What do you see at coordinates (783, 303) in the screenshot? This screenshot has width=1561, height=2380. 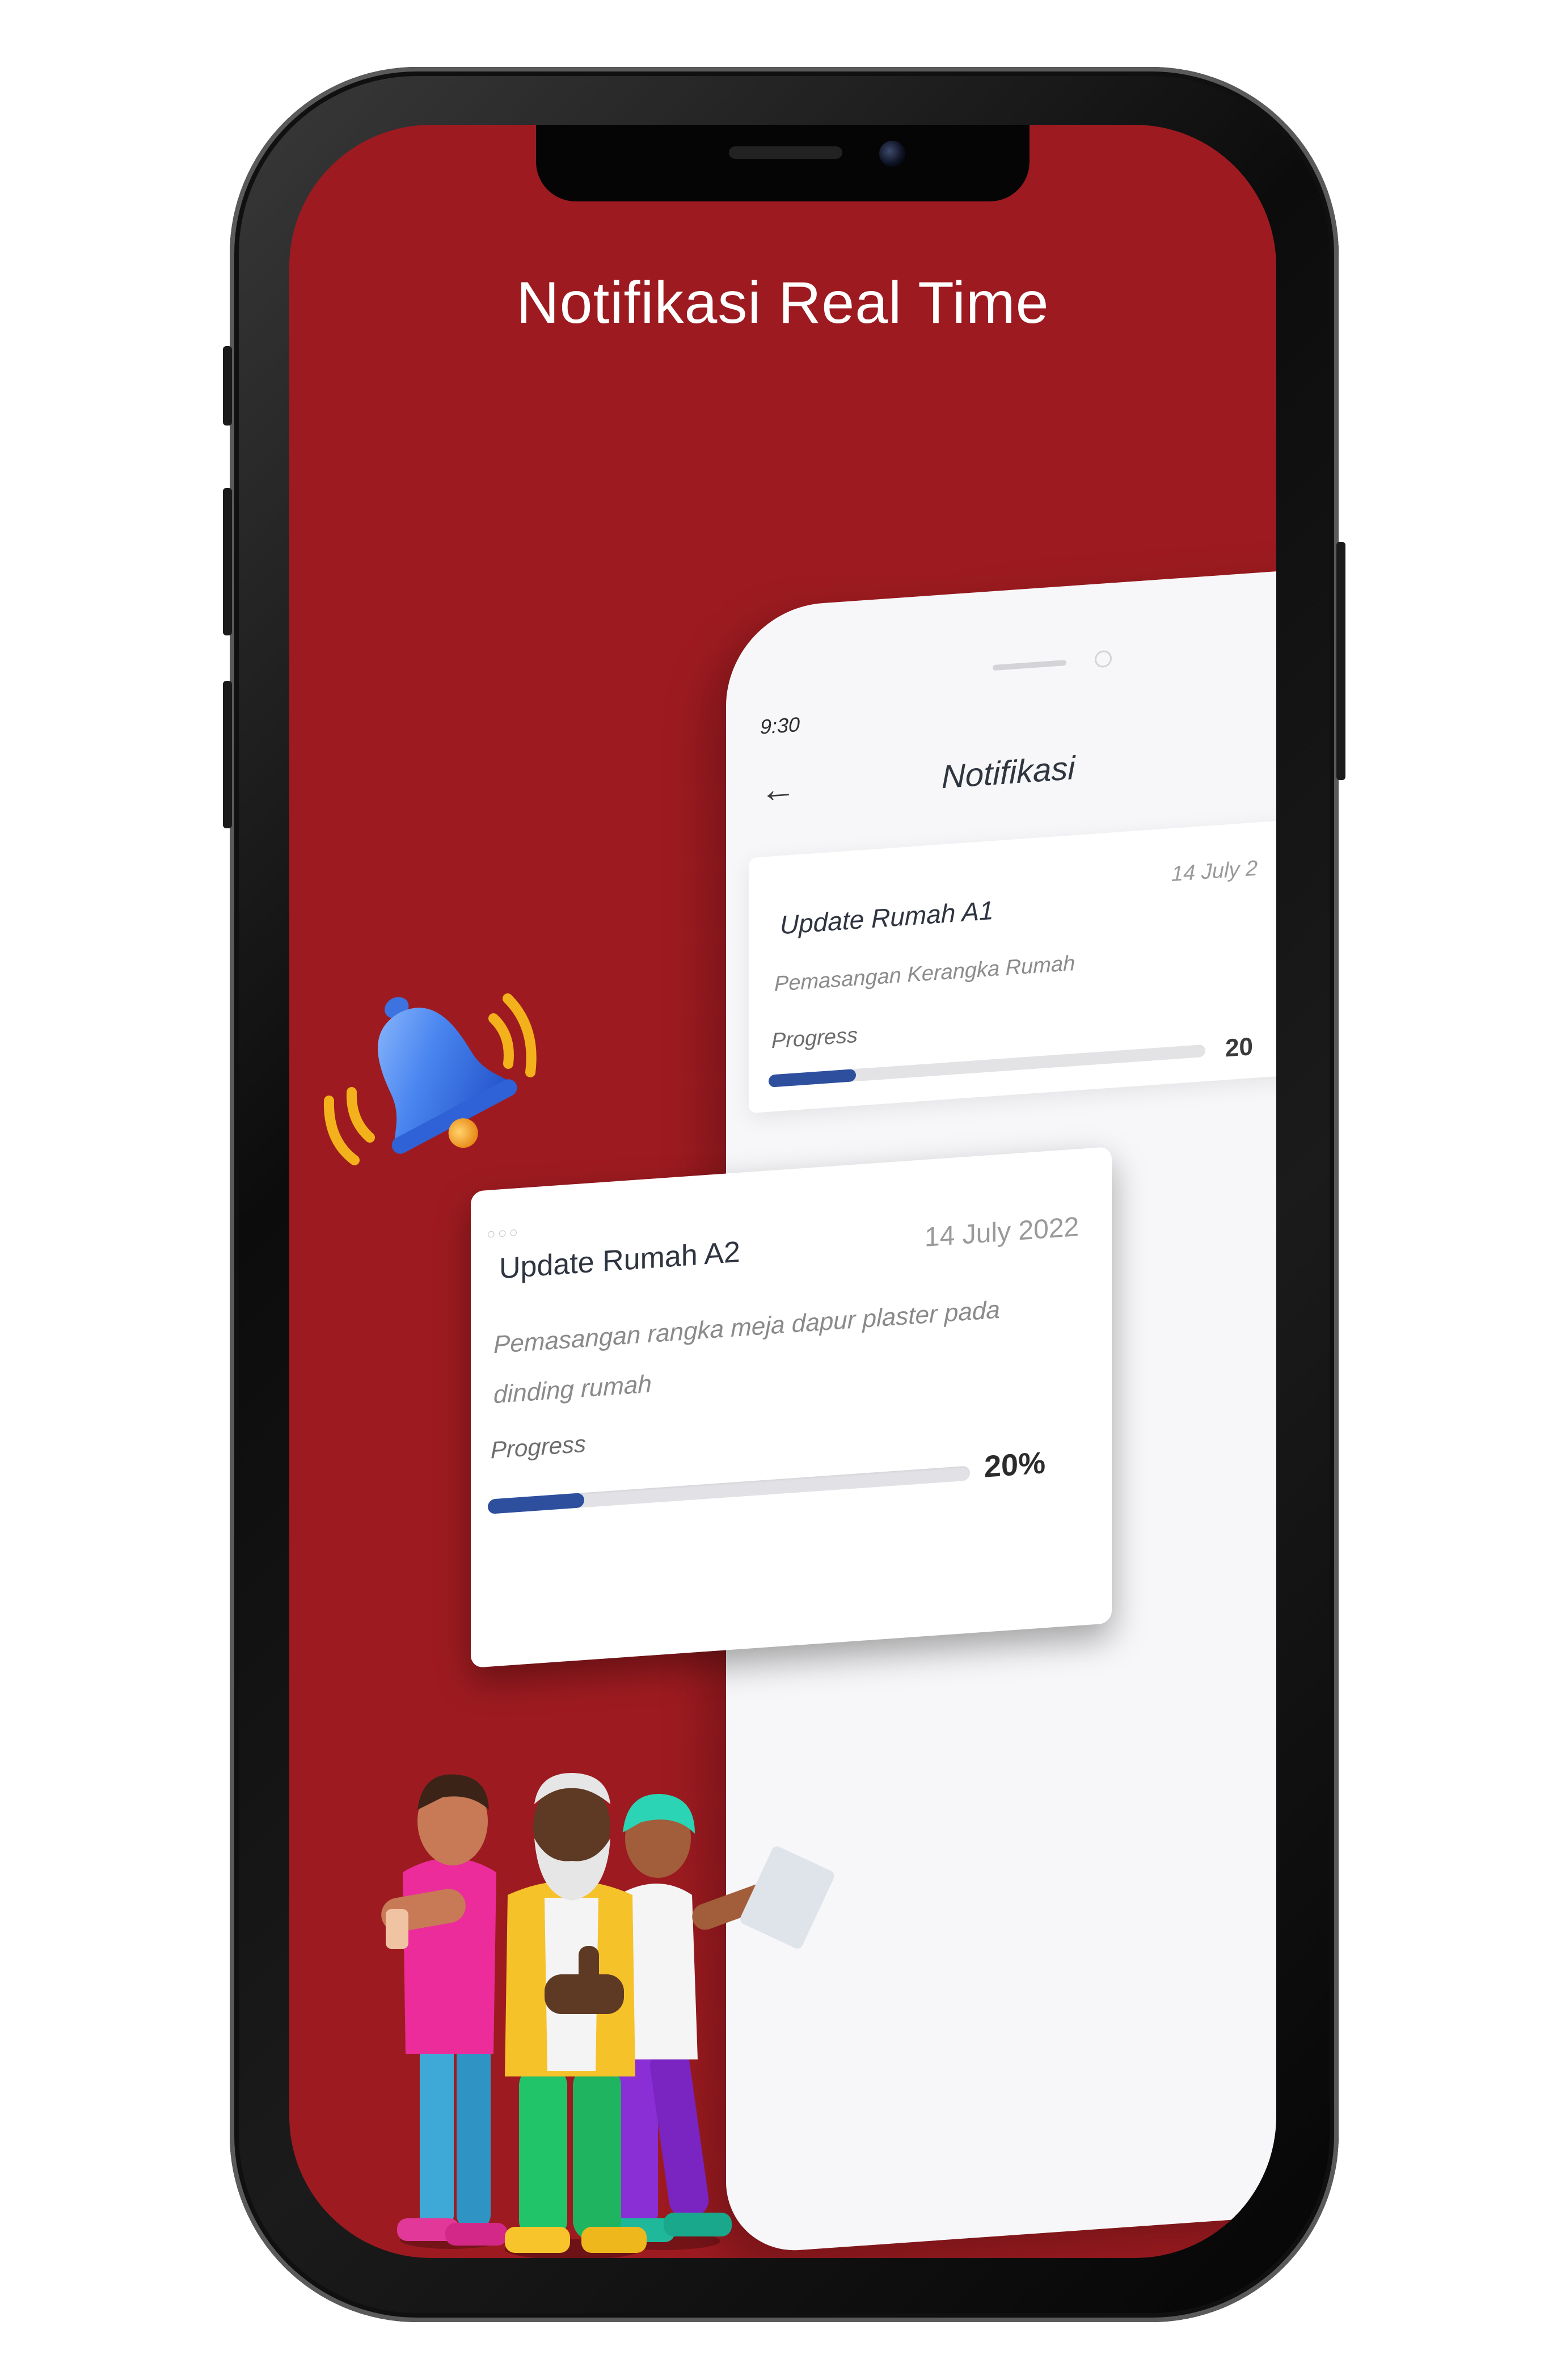 I see `hero-title: Notifikasi Real Time` at bounding box center [783, 303].